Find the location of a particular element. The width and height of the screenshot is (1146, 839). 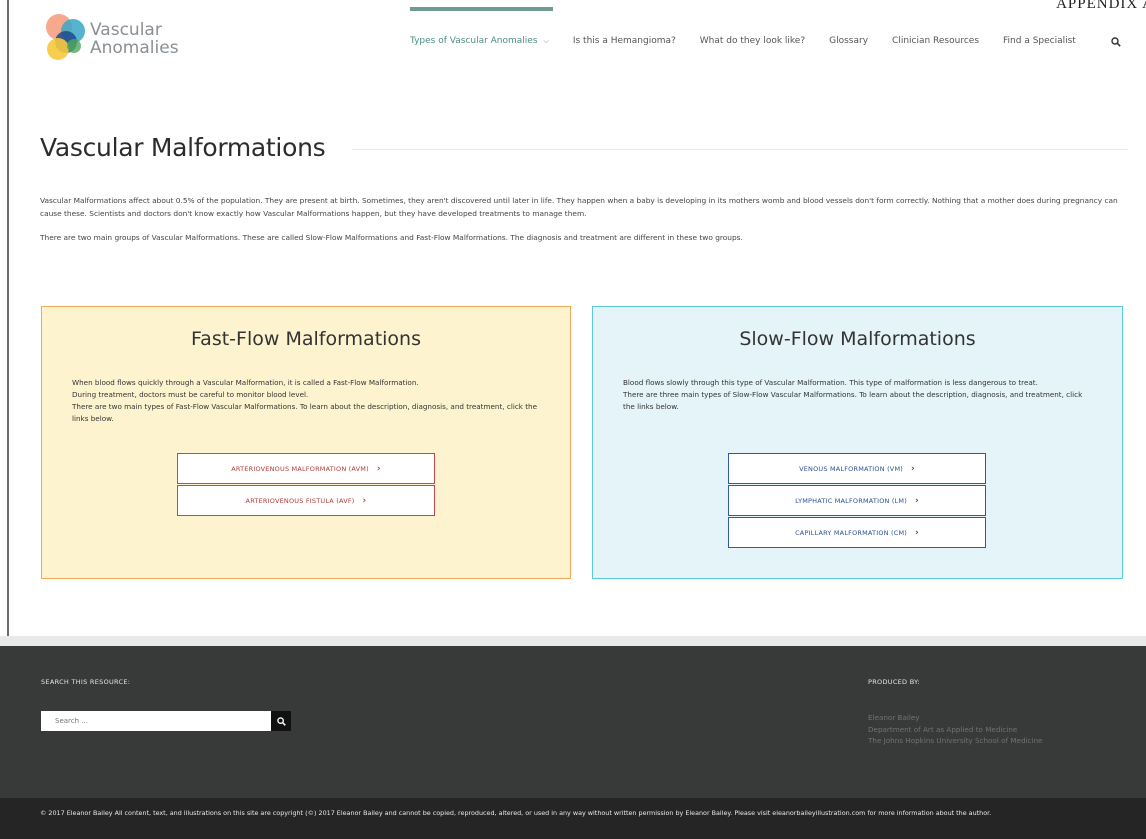

site-logo: Vascular Anomalies is located at coordinates (117, 40).